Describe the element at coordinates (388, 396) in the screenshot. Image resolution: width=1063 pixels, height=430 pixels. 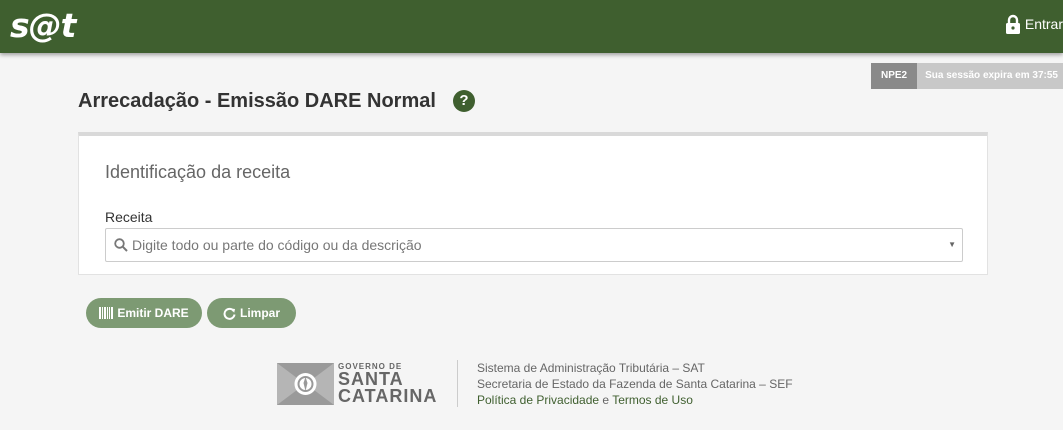
I see `gov-state-line2: CATARINA` at that location.